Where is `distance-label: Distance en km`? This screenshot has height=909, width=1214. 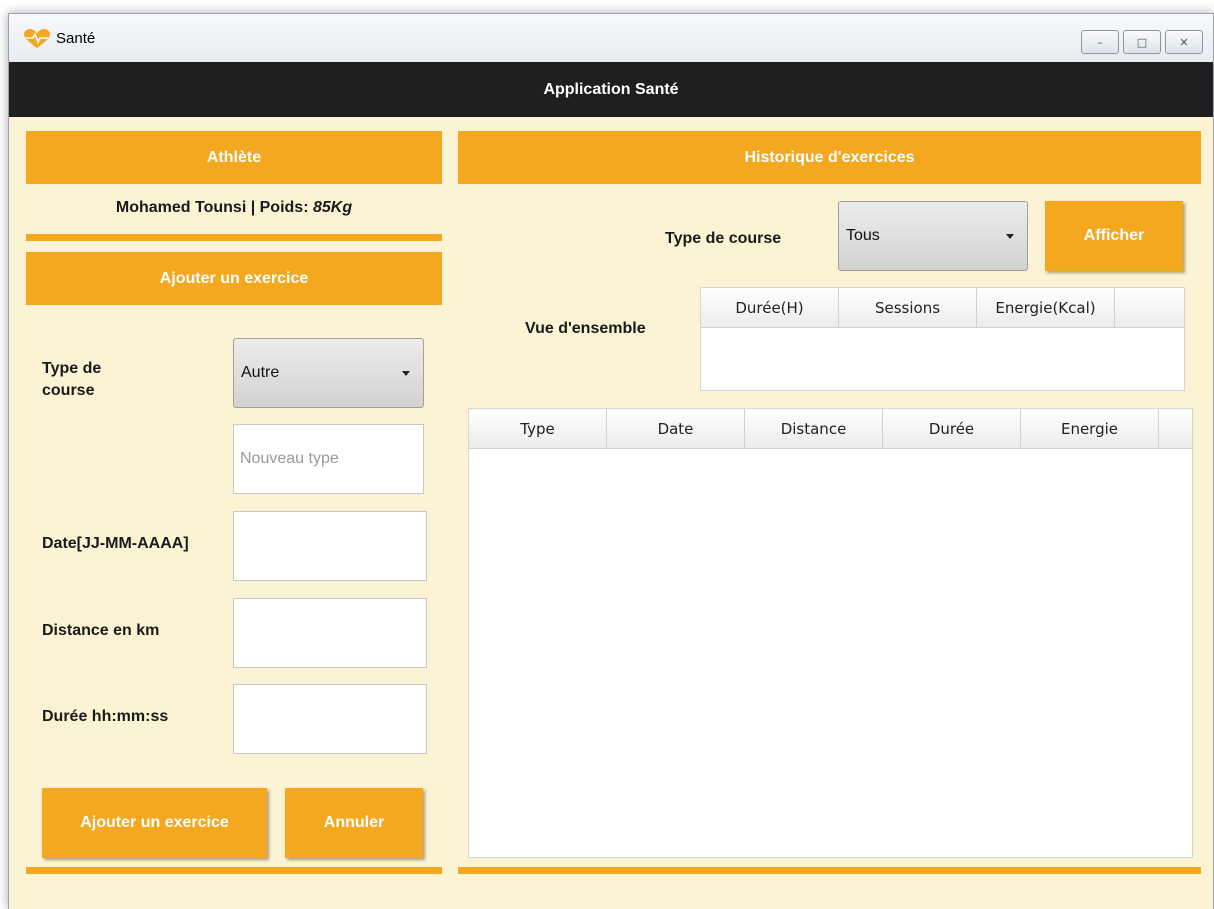 distance-label: Distance en km is located at coordinates (101, 630).